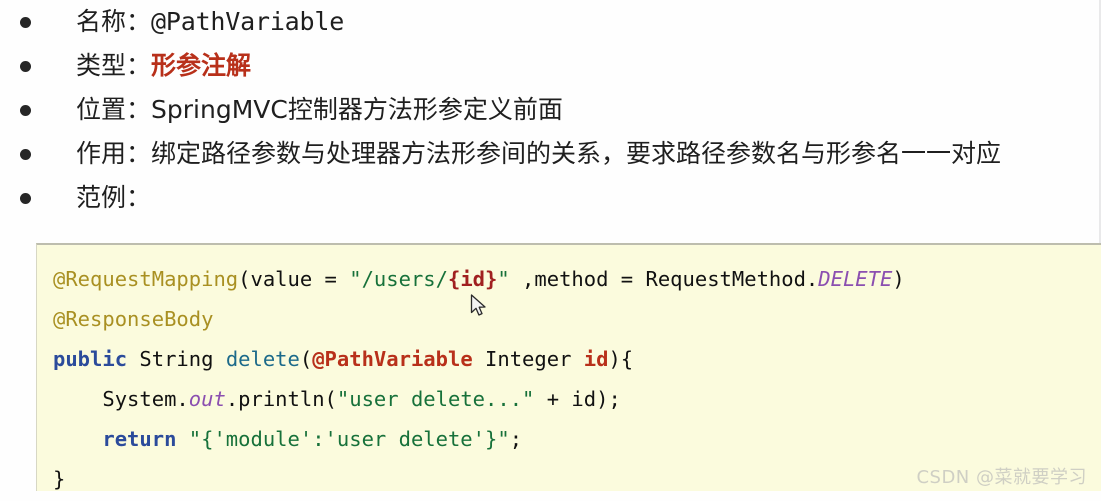 This screenshot has width=1101, height=501. Describe the element at coordinates (114, 197) in the screenshot. I see `bullet-label-example: 范例：` at that location.